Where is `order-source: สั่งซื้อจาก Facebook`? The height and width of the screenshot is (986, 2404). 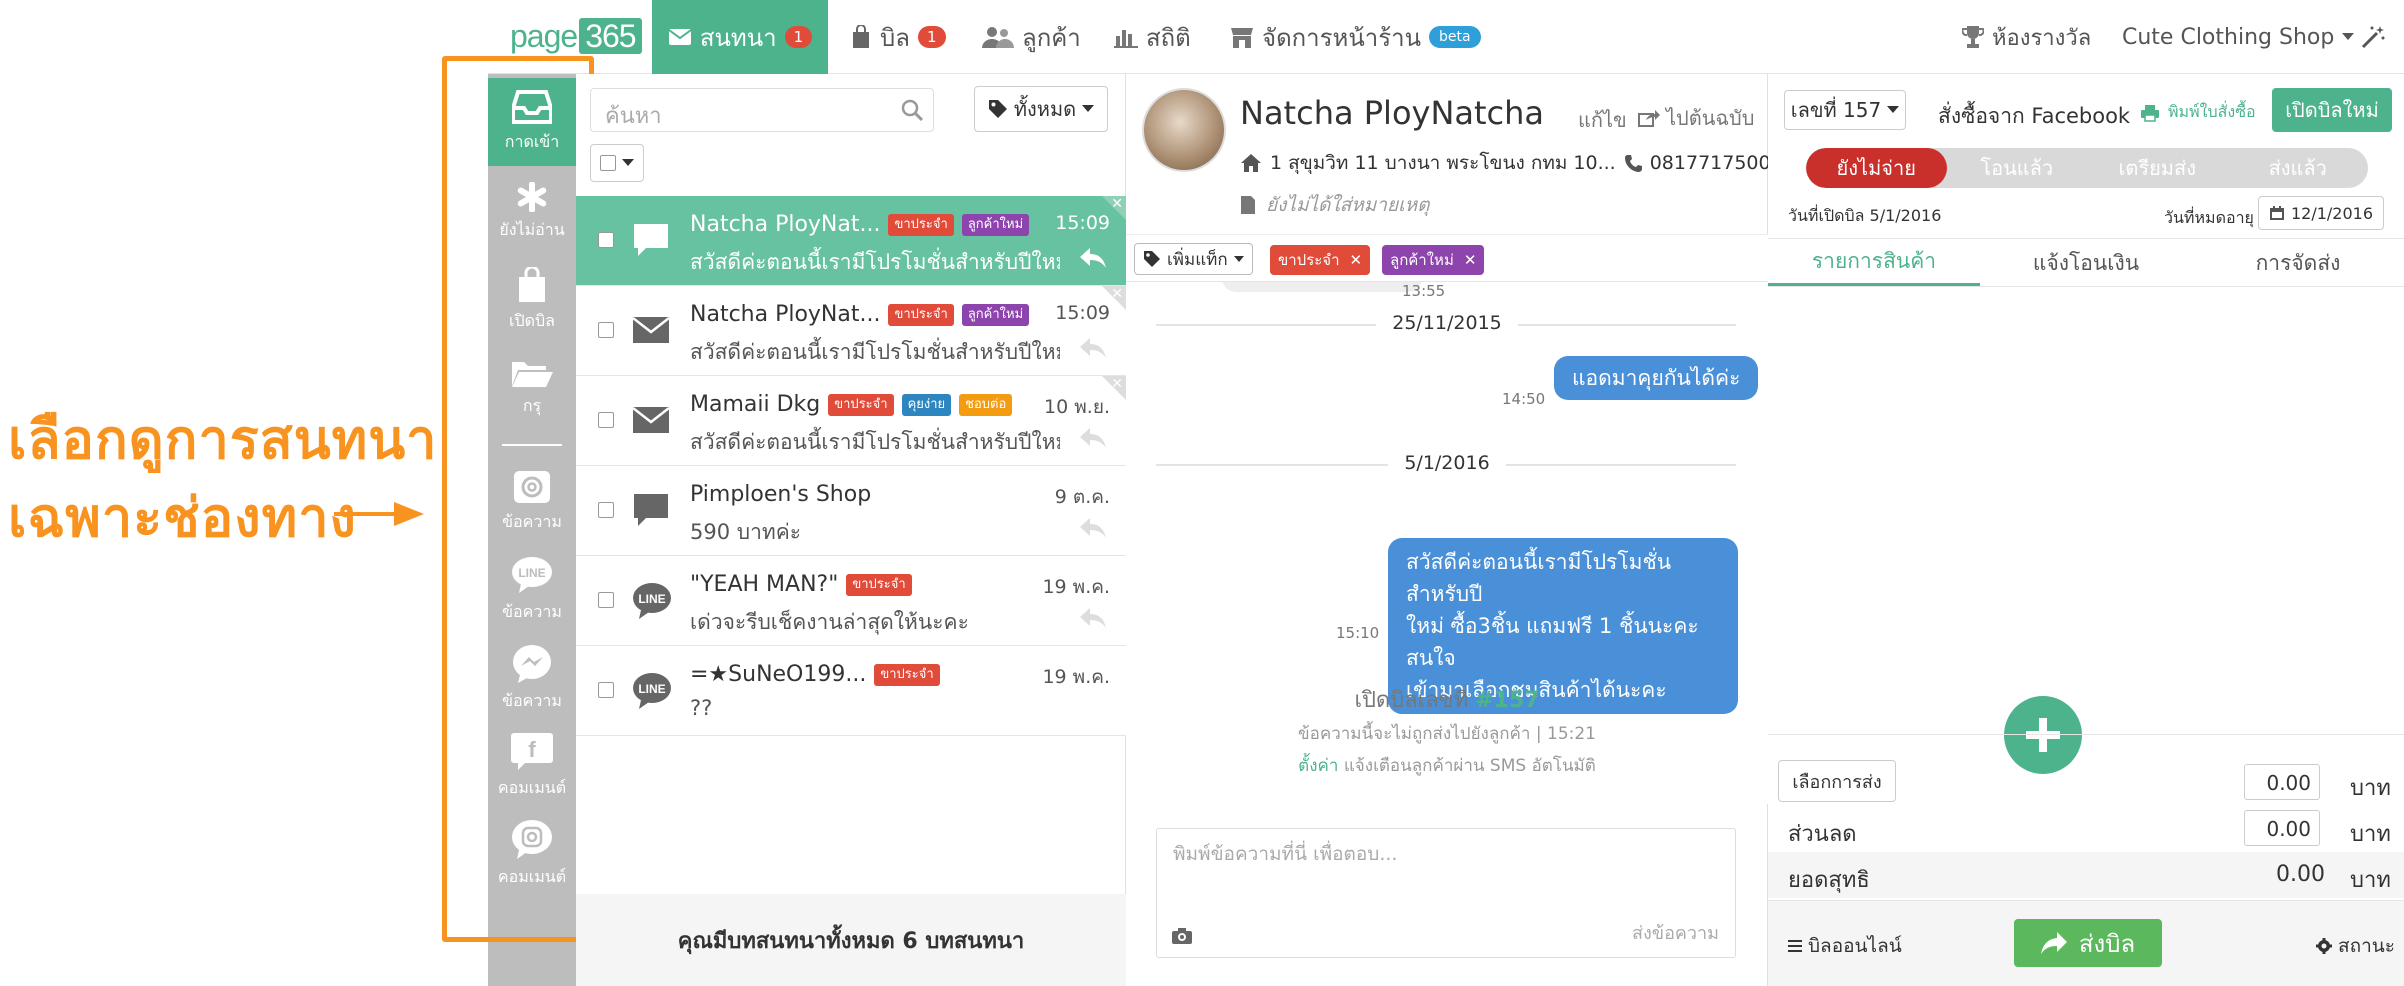 order-source: สั่งซื้อจาก Facebook is located at coordinates (2034, 116).